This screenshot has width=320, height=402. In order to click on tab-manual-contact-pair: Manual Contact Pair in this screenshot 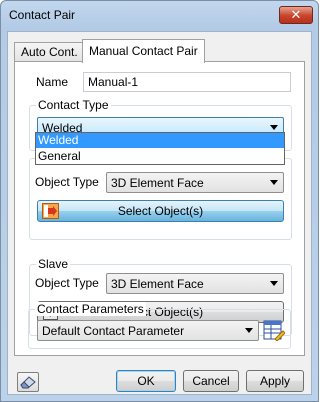, I will do `click(143, 51)`.